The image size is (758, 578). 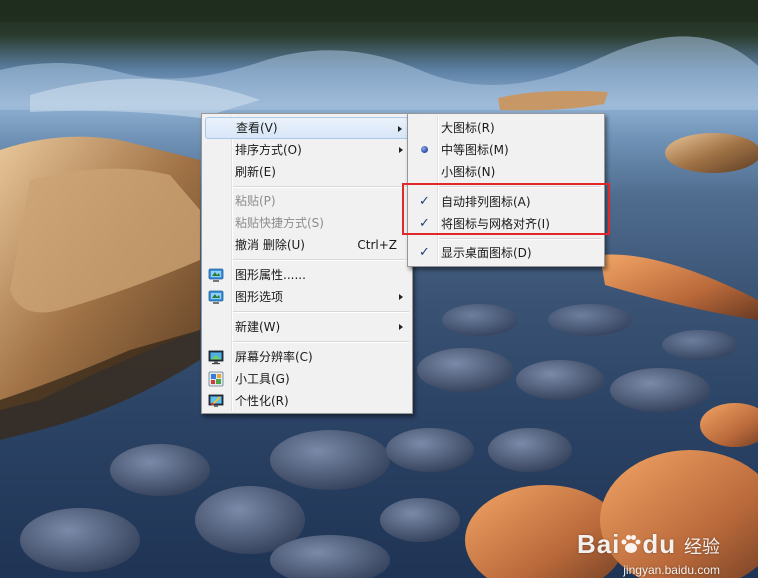 What do you see at coordinates (702, 547) in the screenshot?
I see `watermark-subtitle: 经验` at bounding box center [702, 547].